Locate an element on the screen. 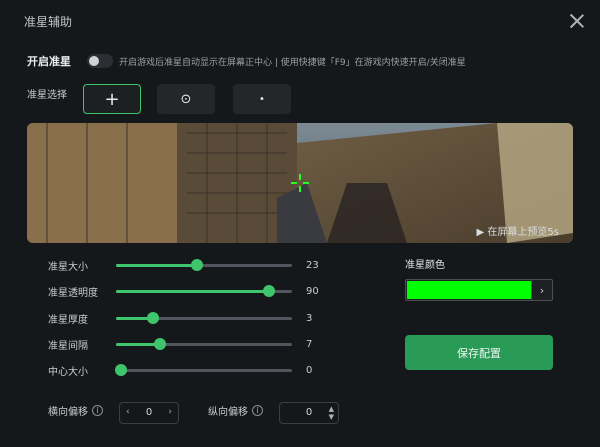 This screenshot has width=600, height=447. crosshair-style-row: 准星选择 is located at coordinates (47, 93).